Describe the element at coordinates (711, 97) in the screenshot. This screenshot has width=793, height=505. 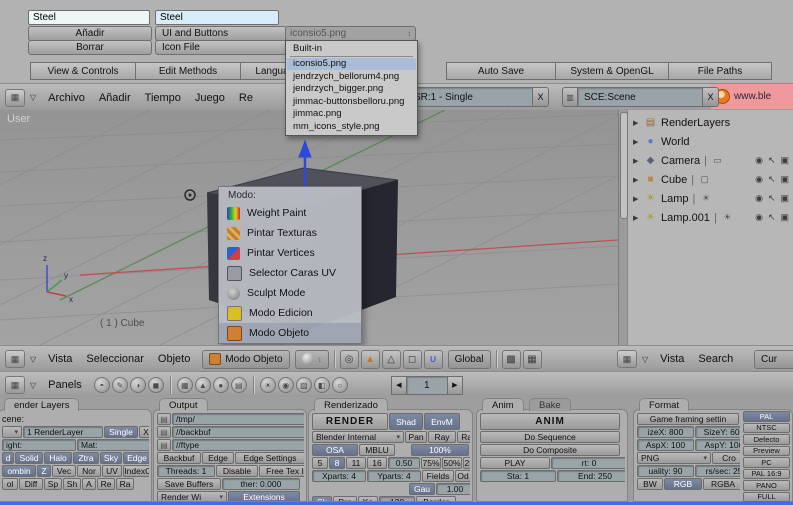
I see `scene-close-button: X` at that location.